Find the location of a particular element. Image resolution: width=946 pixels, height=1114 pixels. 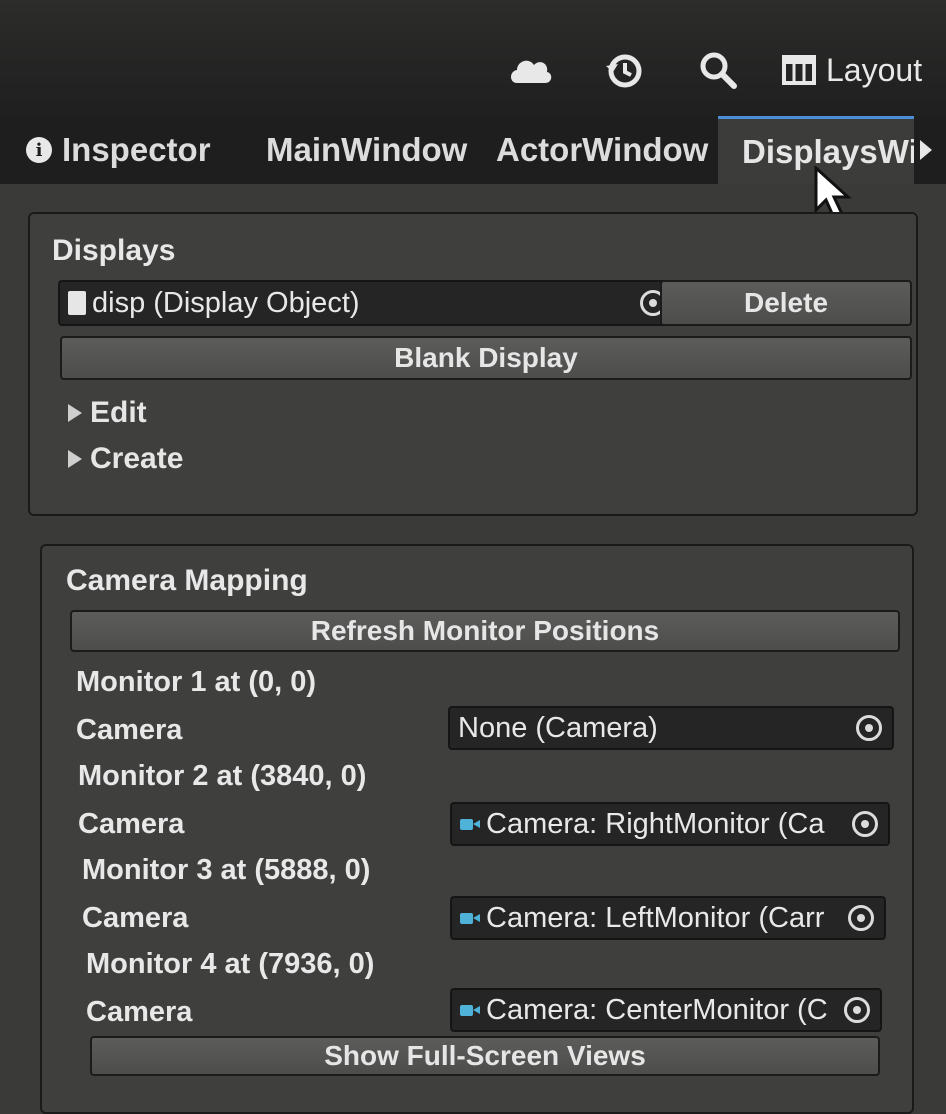

camera-value: Camera: CenterMonitor (C is located at coordinates (657, 1009).